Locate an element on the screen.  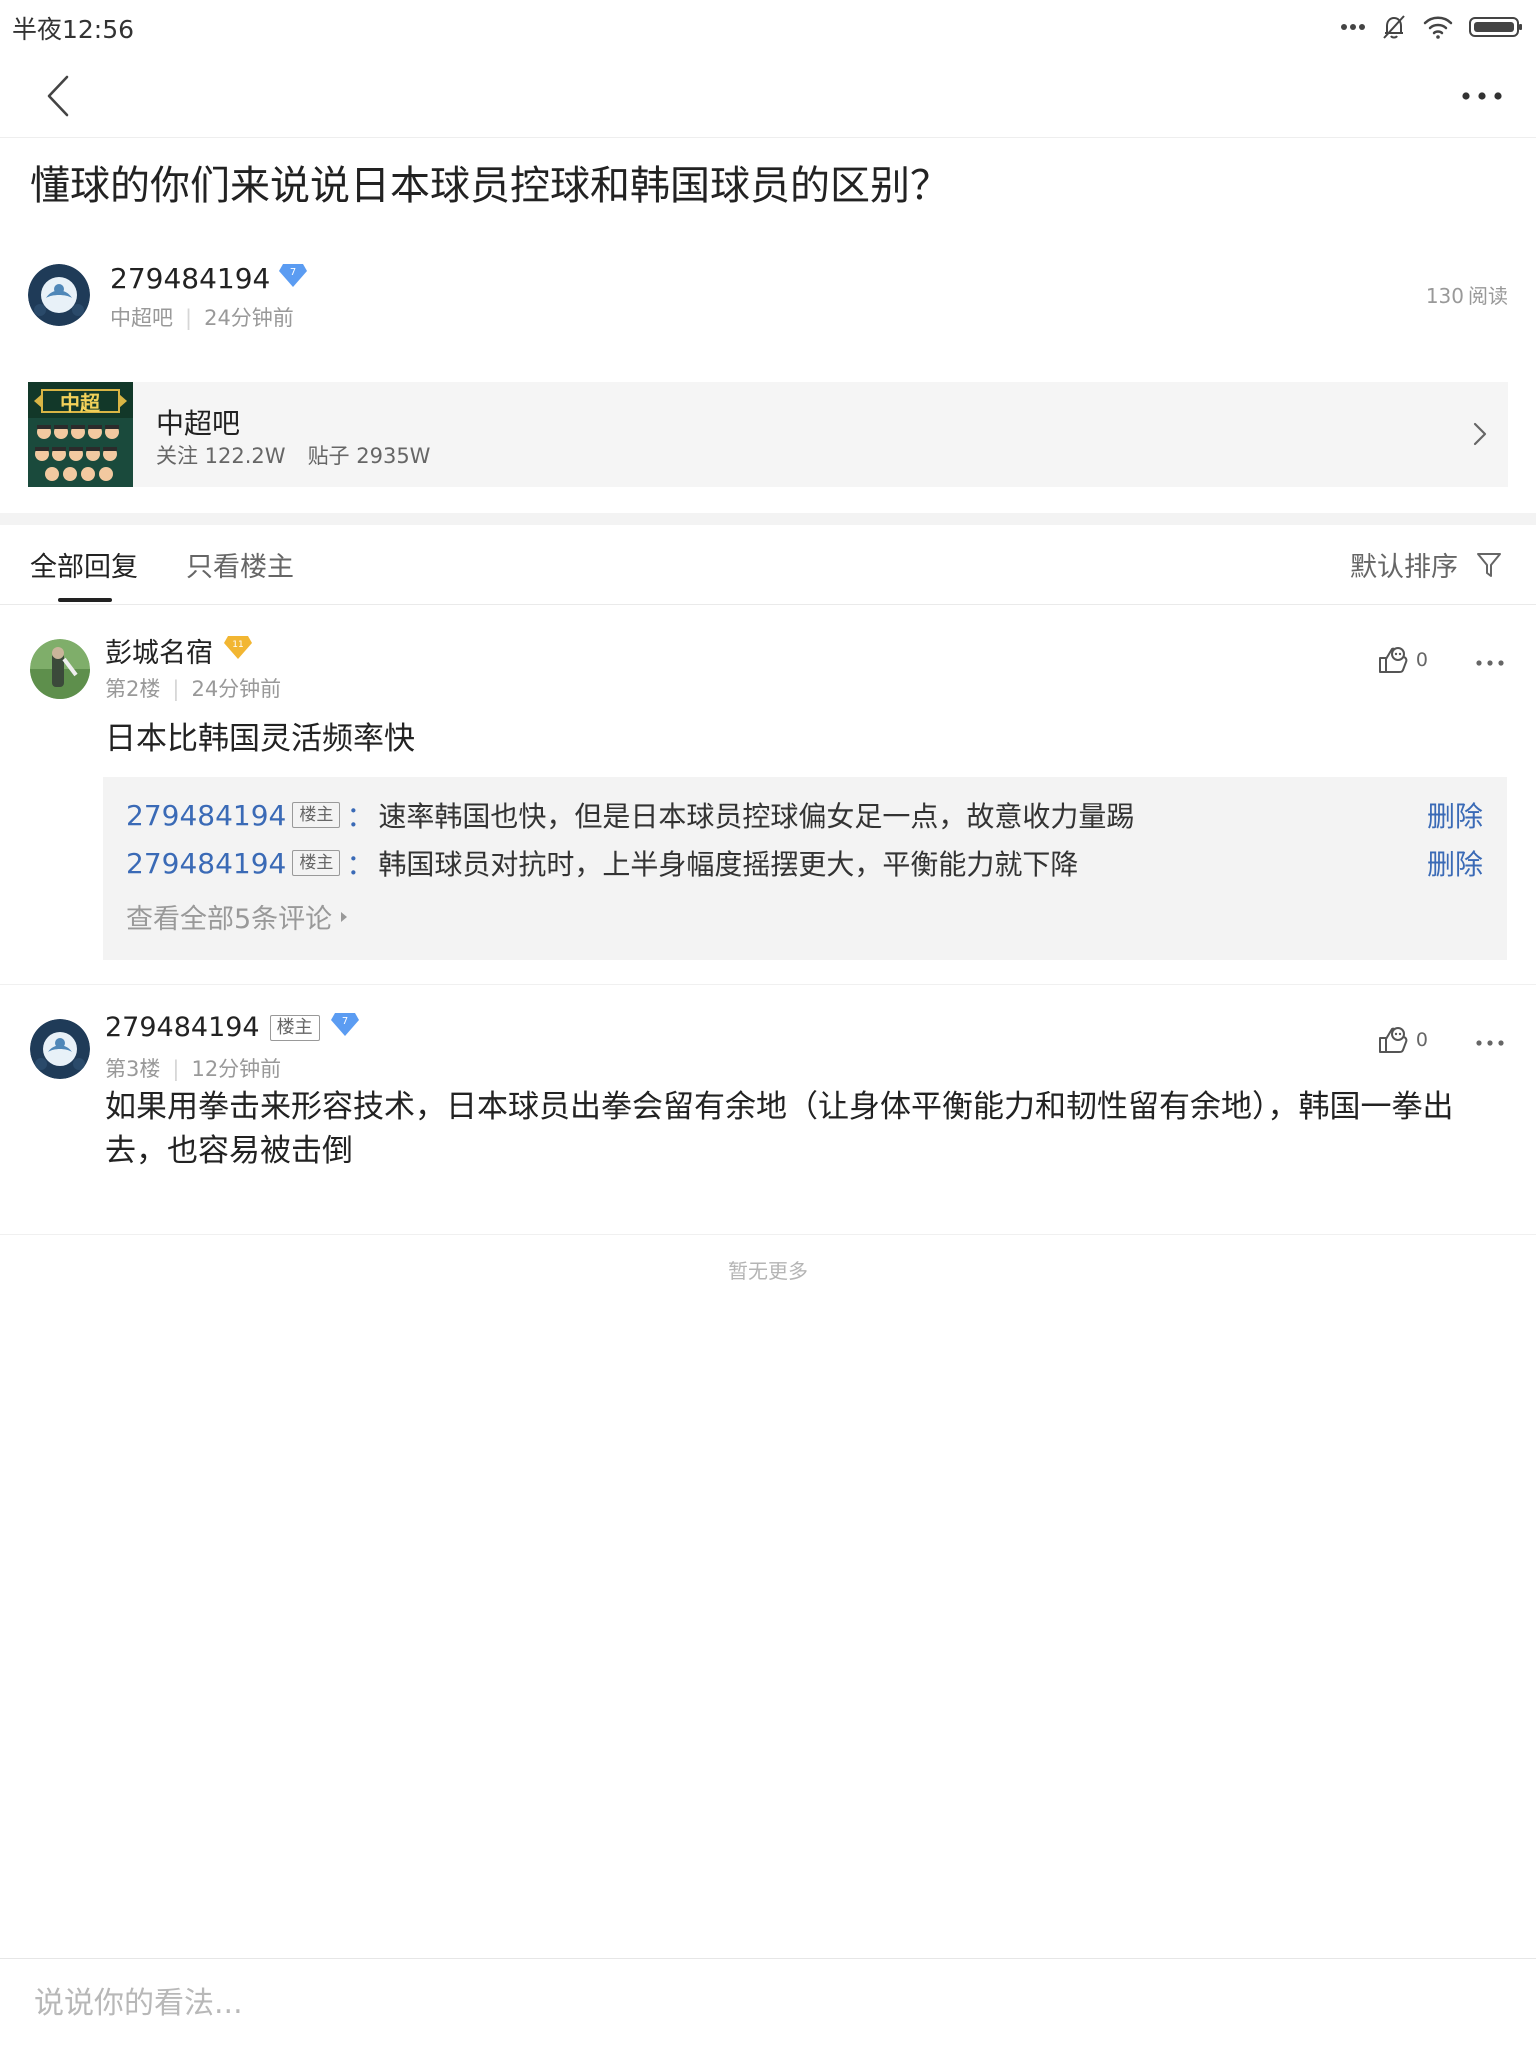
reply-floor: 第3楼 is located at coordinates (133, 1069).